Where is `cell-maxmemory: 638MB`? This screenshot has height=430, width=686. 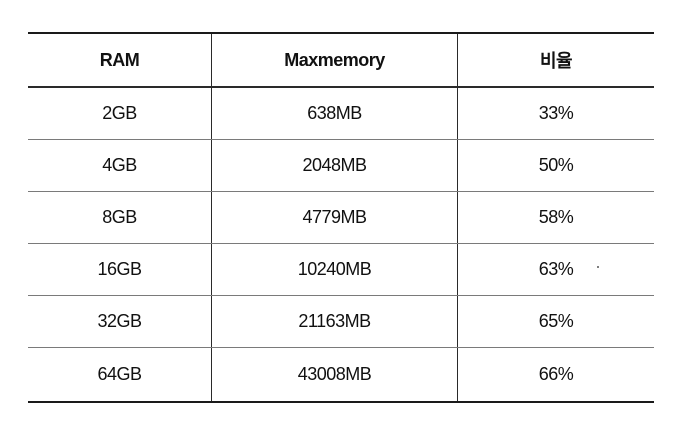 cell-maxmemory: 638MB is located at coordinates (335, 113).